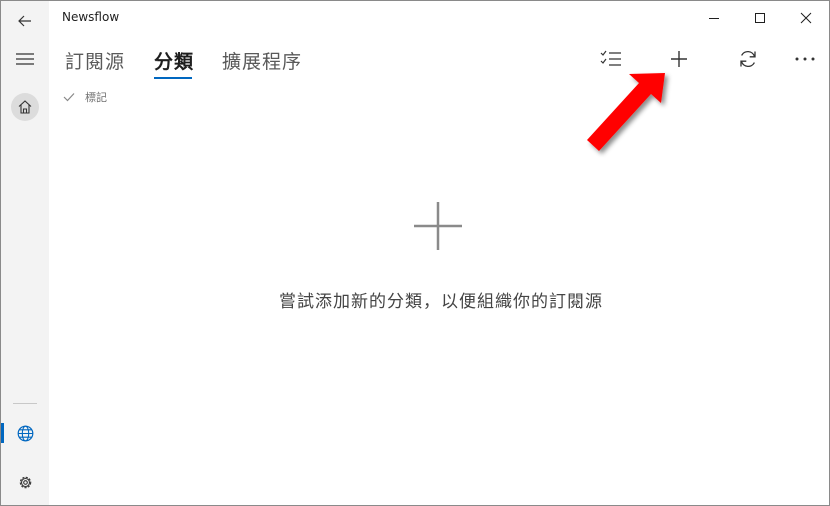 The image size is (830, 506). Describe the element at coordinates (91, 17) in the screenshot. I see `app-title: Newsflow` at that location.